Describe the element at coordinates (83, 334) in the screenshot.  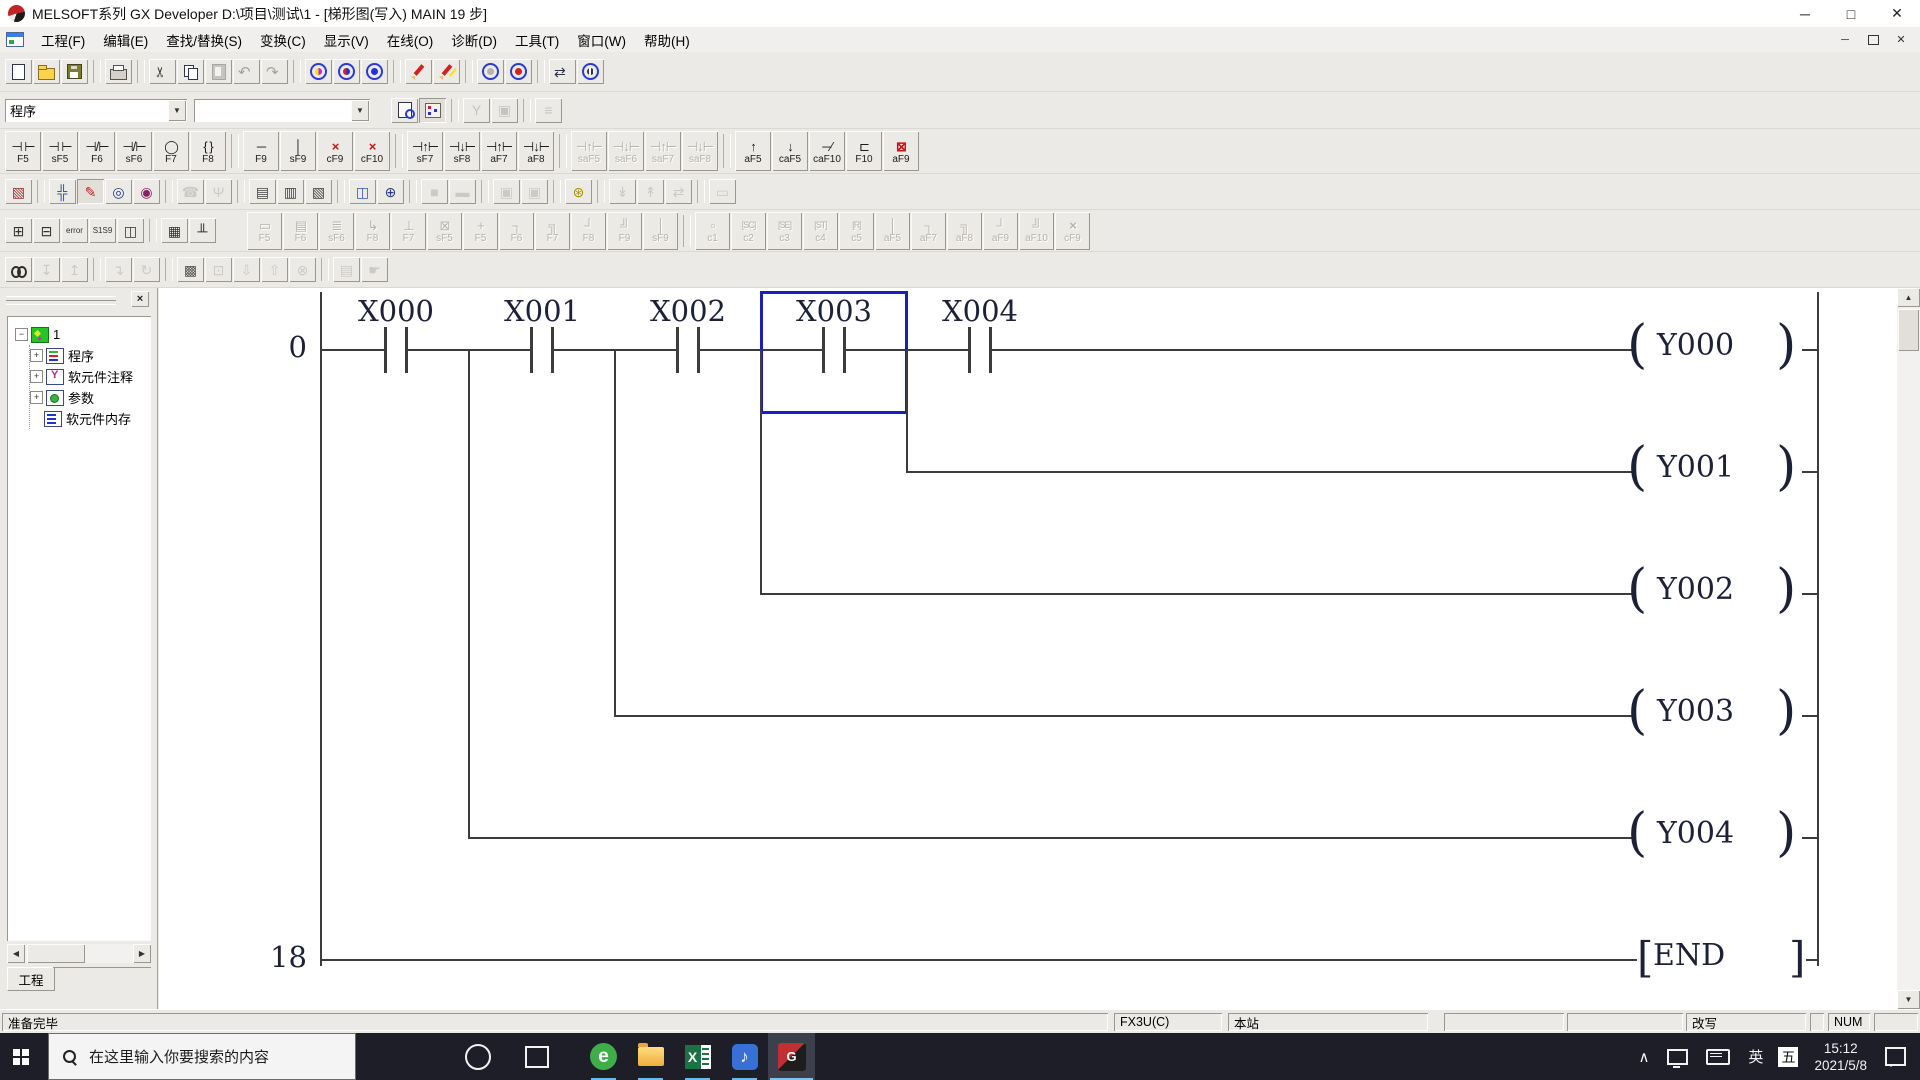
I see `tree-root-item: −1` at that location.